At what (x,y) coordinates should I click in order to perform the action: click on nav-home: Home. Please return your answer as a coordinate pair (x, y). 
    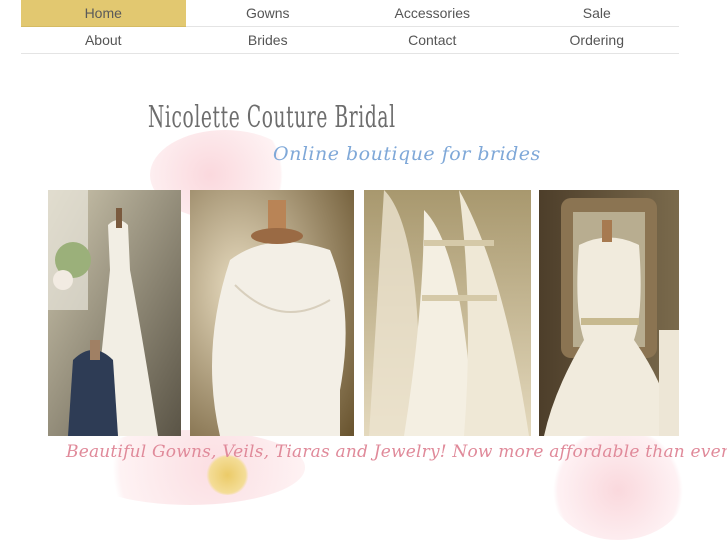
    Looking at the image, I should click on (103, 13).